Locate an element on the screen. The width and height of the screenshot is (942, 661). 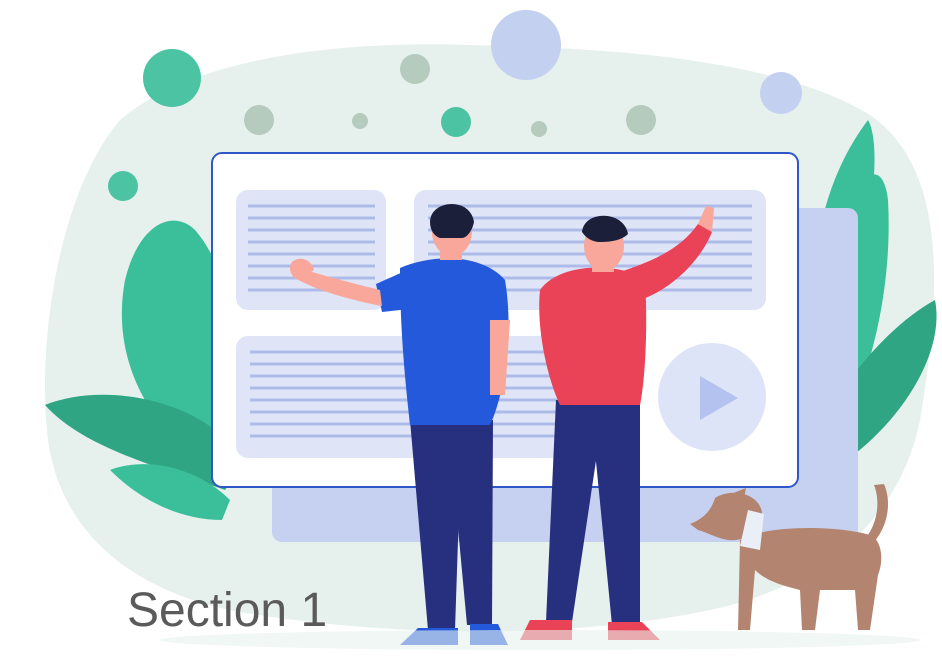
play-button is located at coordinates (712, 397).